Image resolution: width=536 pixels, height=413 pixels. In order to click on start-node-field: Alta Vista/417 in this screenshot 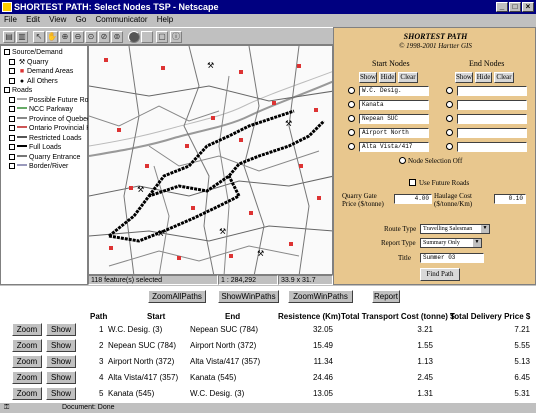, I will do `click(394, 147)`.